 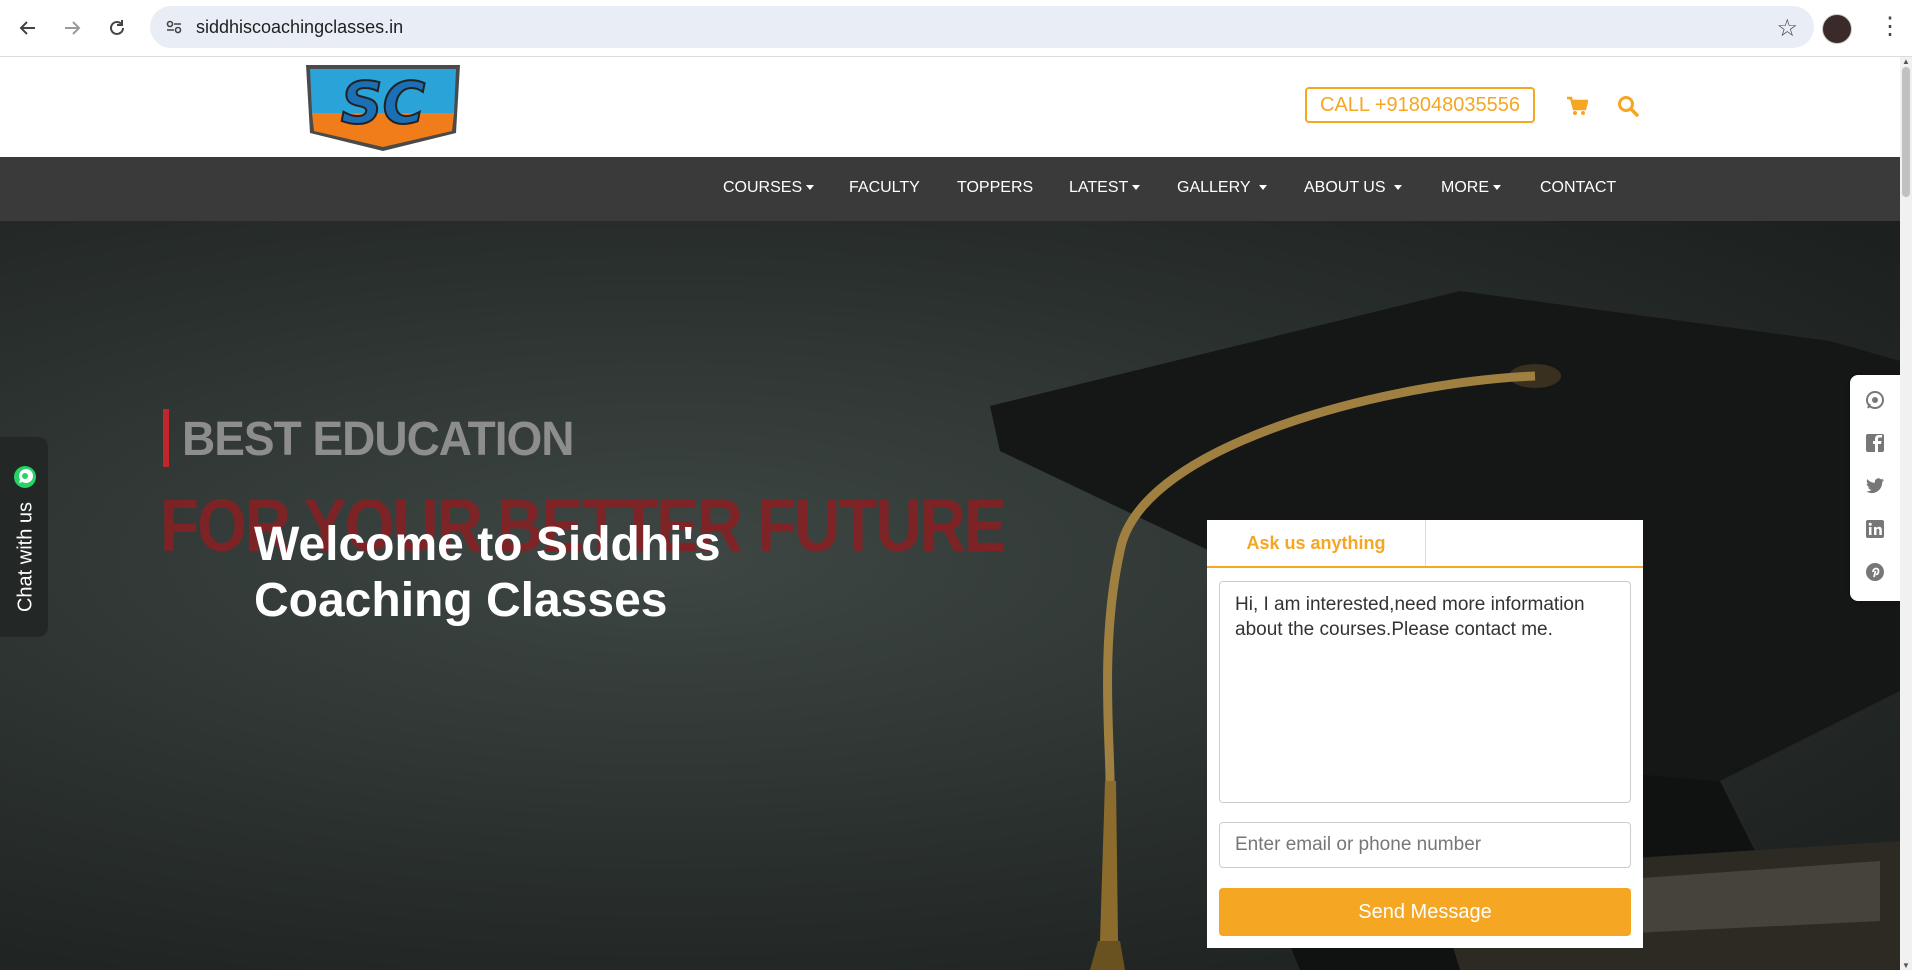 I want to click on url-text: siddhiscoachingclasses.in, so click(x=299, y=27).